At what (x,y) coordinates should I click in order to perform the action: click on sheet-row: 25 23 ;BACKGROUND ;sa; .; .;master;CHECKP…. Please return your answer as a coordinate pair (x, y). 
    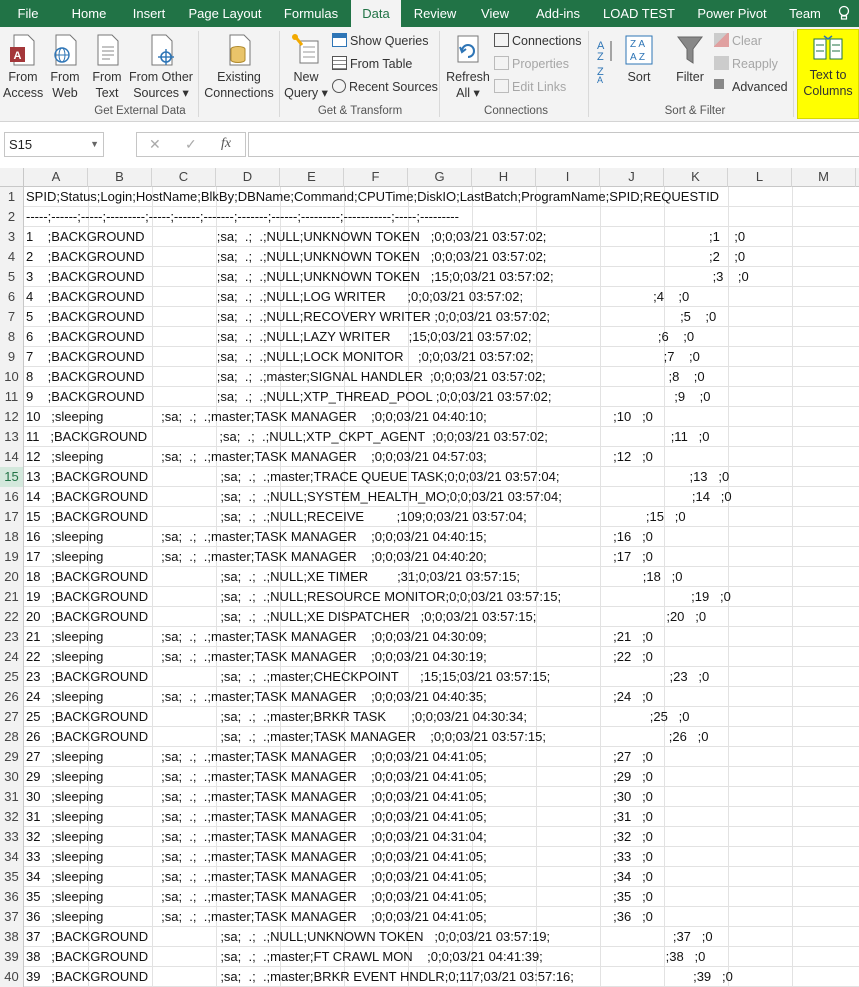
    Looking at the image, I should click on (429, 677).